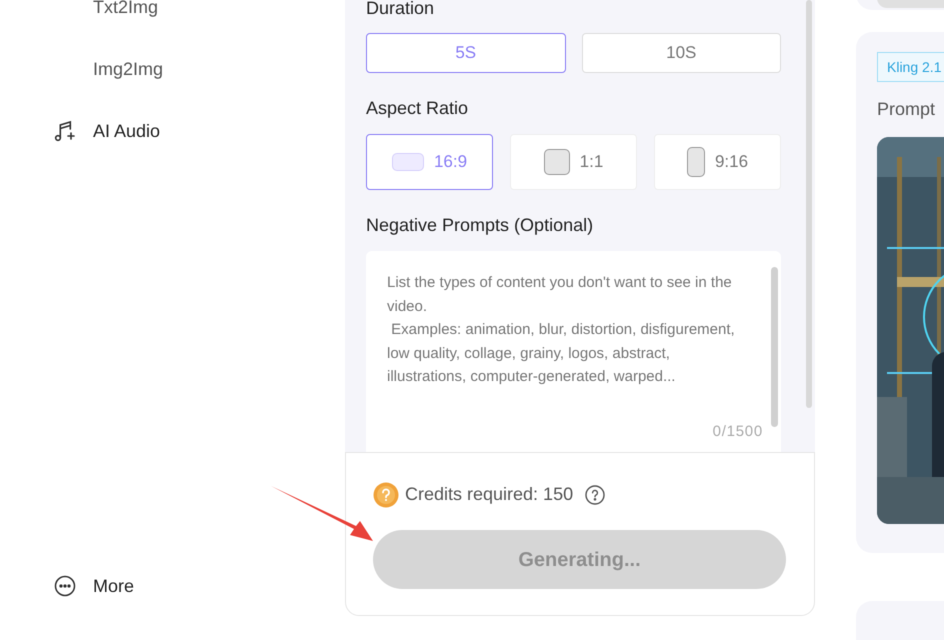 The image size is (944, 640). What do you see at coordinates (910, 67) in the screenshot?
I see `model-badge: Kling 2.1` at bounding box center [910, 67].